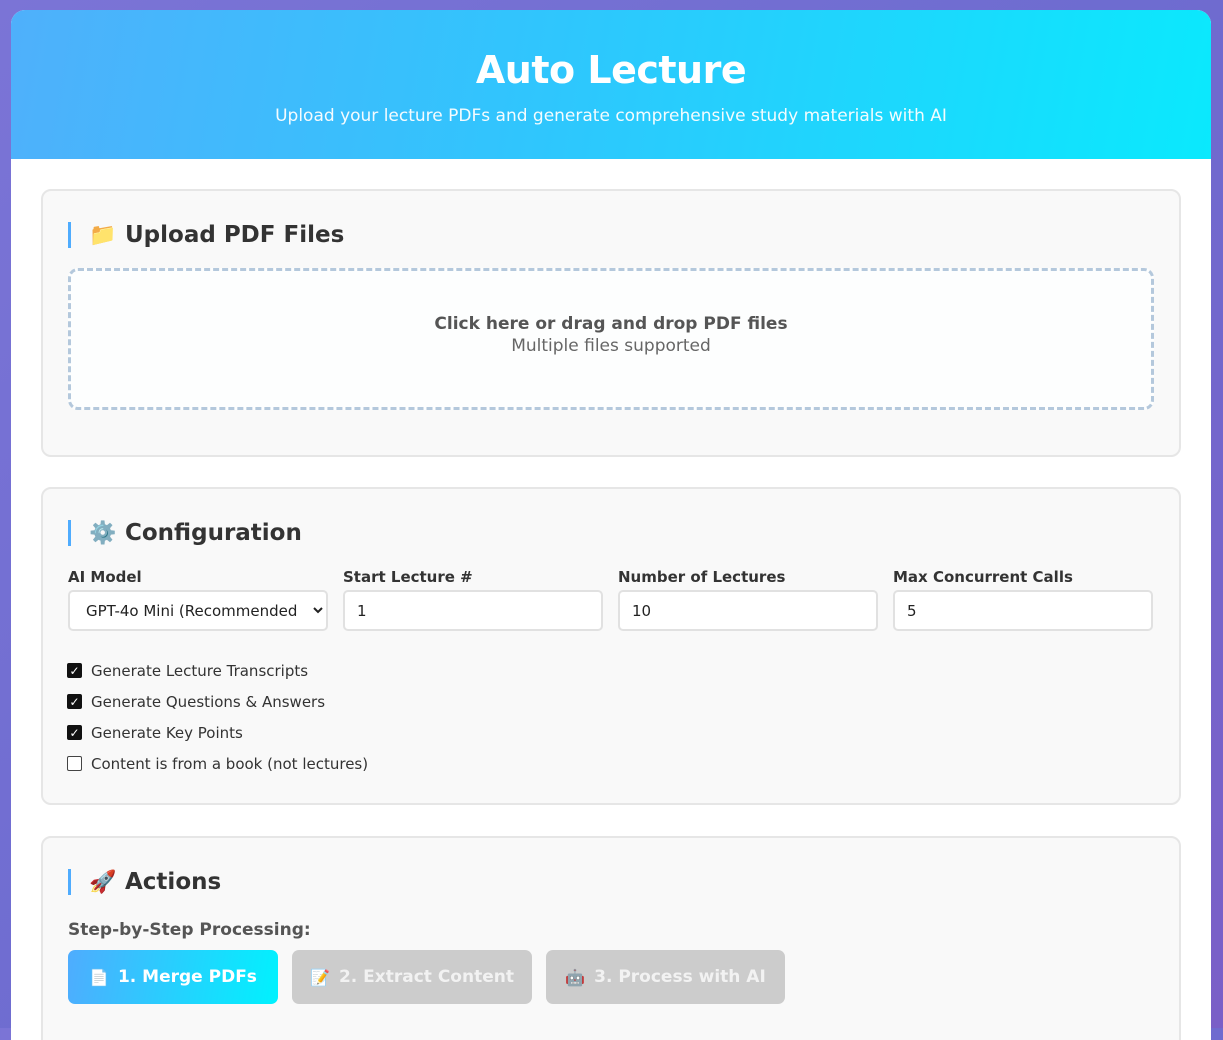  What do you see at coordinates (575, 977) in the screenshot?
I see `robot-icon: 🤖` at bounding box center [575, 977].